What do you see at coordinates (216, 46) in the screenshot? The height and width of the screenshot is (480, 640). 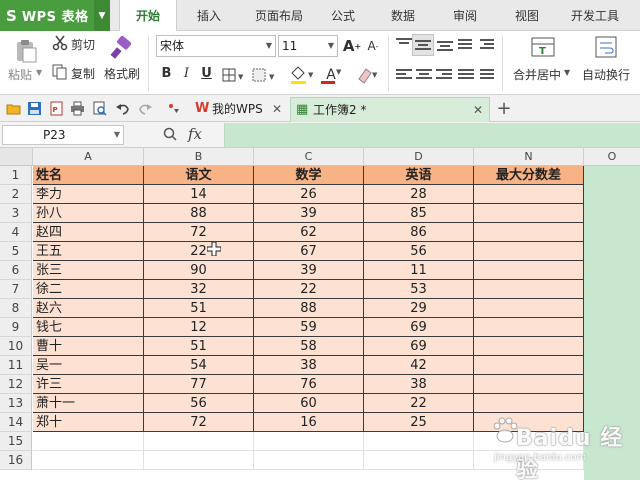 I see `font-name-select: 宋体 ▼` at bounding box center [216, 46].